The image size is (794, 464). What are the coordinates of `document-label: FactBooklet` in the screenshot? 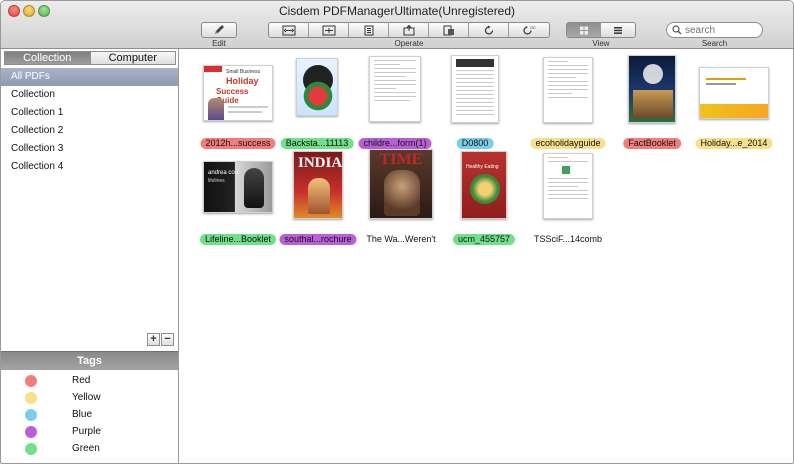 It's located at (652, 143).